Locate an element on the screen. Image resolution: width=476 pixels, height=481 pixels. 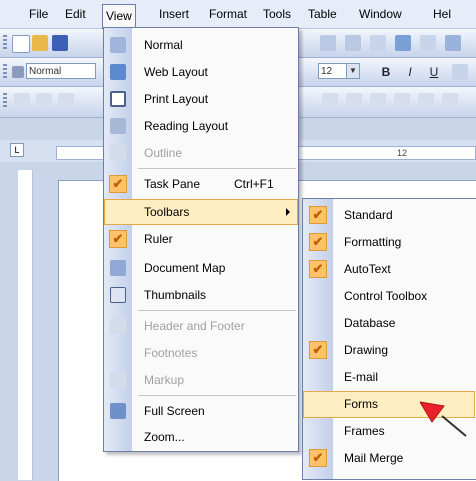
toolbar-item-database: Database is located at coordinates (389, 323).